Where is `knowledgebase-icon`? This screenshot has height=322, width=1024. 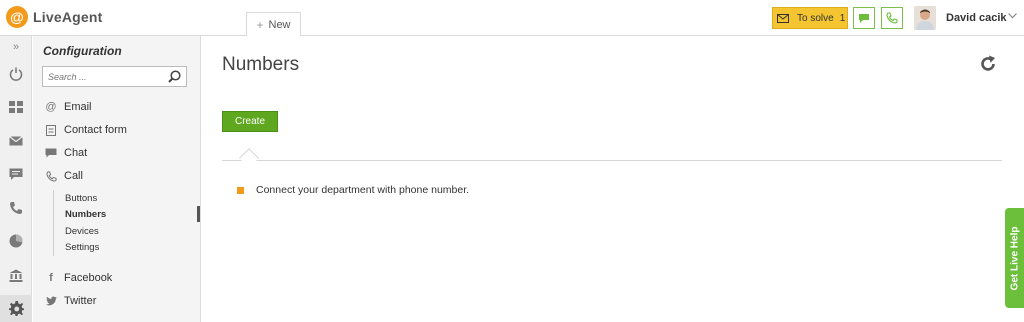 knowledgebase-icon is located at coordinates (16, 275).